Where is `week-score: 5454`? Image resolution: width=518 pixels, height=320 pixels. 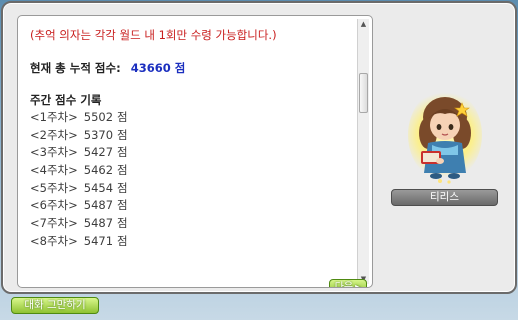 week-score: 5454 is located at coordinates (98, 187).